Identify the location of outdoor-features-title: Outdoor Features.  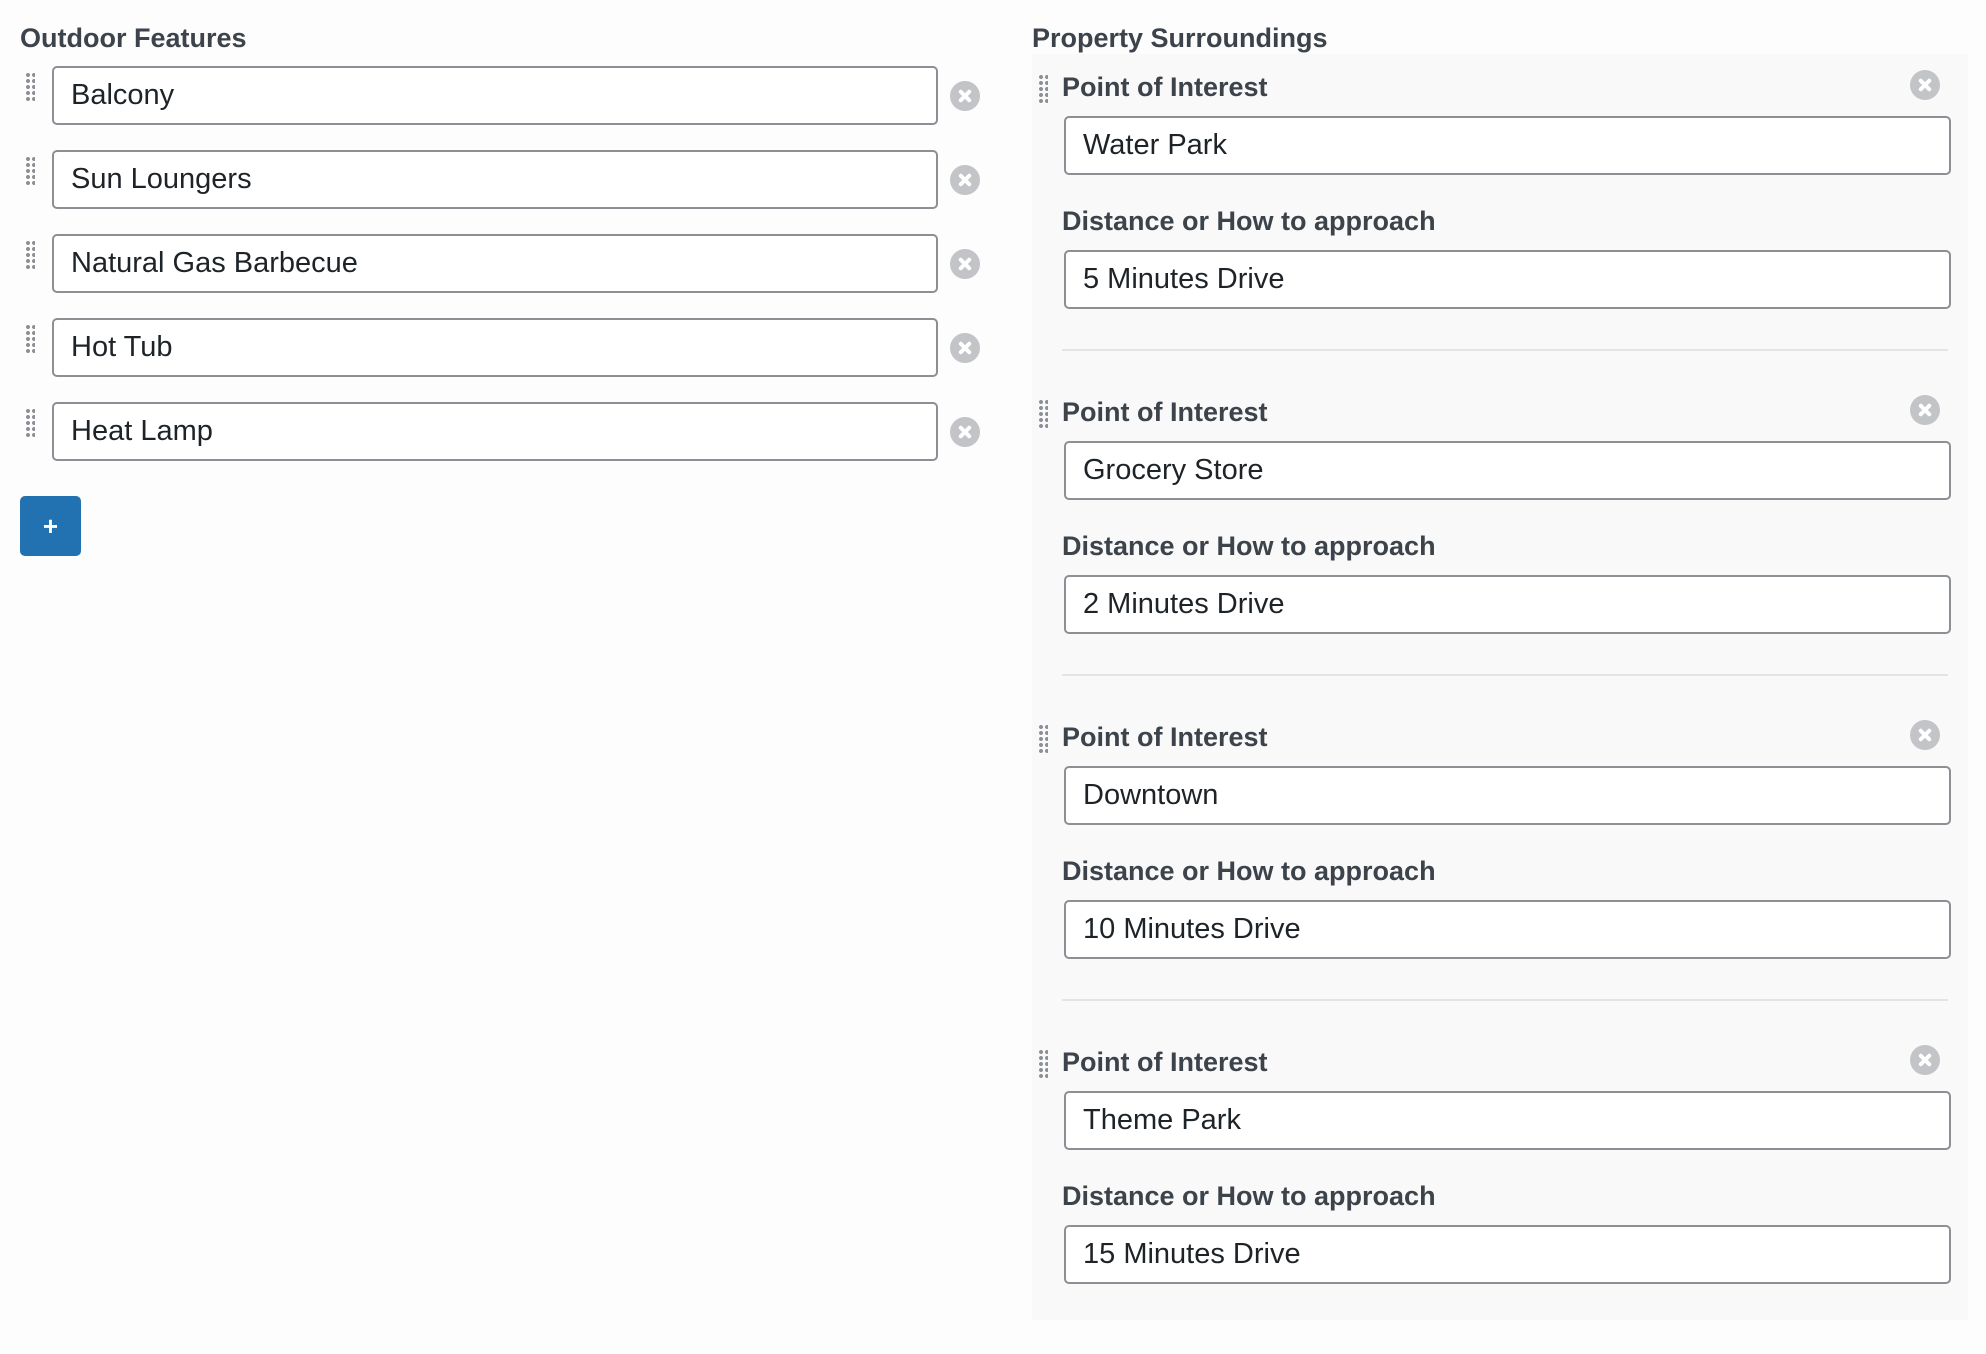
(133, 38).